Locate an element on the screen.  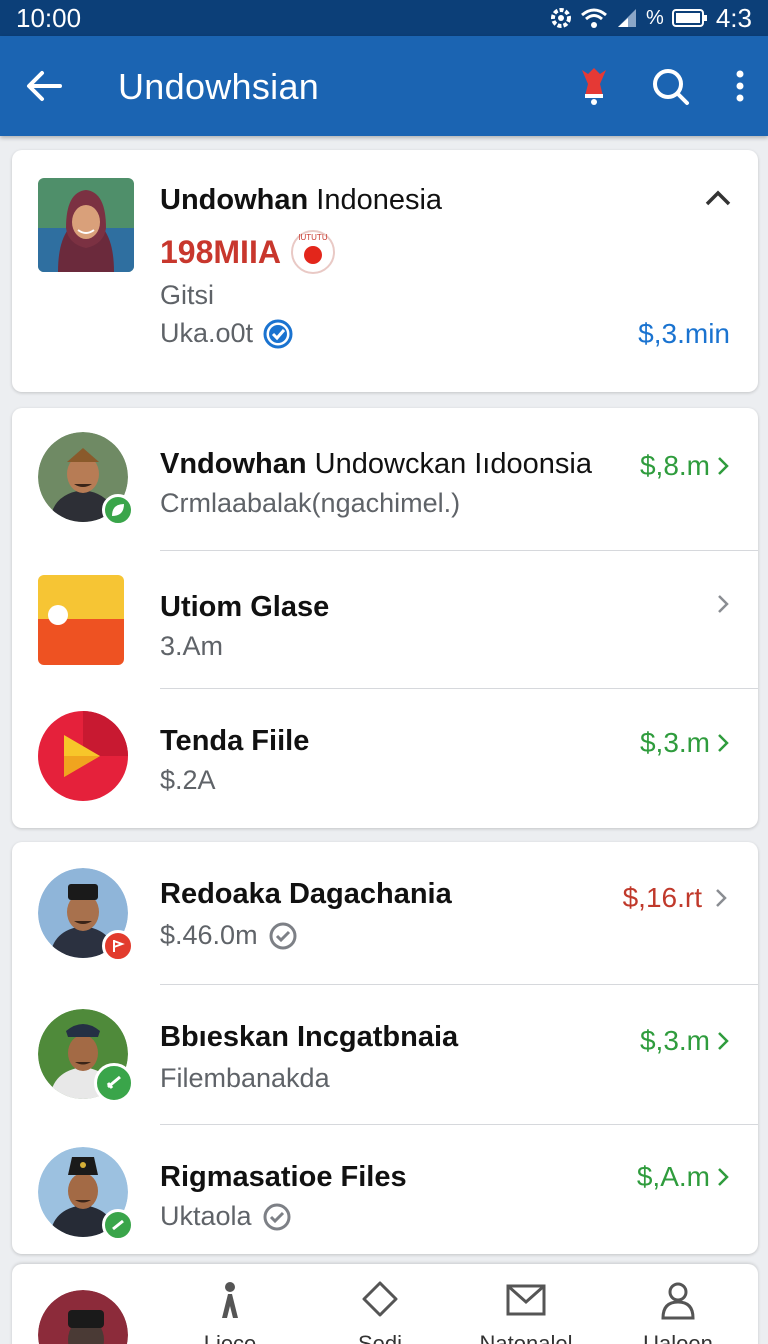
item-subtitle-row: Uktaola is located at coordinates (226, 1216).